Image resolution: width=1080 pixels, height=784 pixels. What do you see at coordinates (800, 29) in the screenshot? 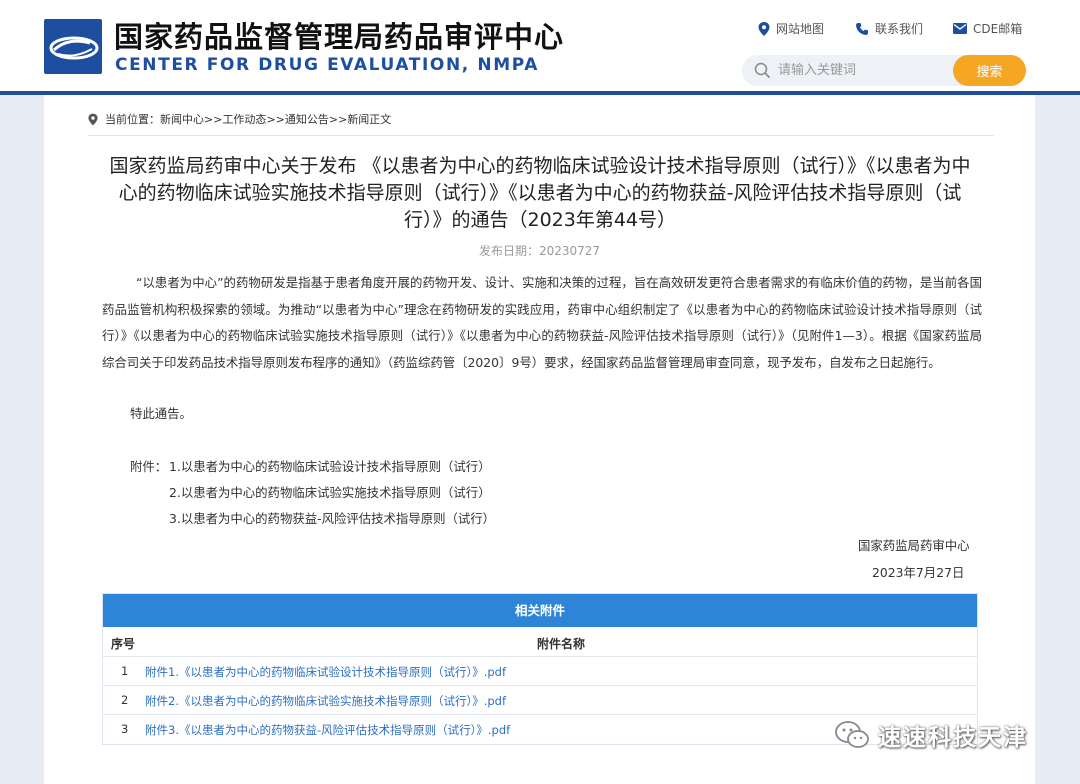
I see `sitemap-label: 网站地图` at bounding box center [800, 29].